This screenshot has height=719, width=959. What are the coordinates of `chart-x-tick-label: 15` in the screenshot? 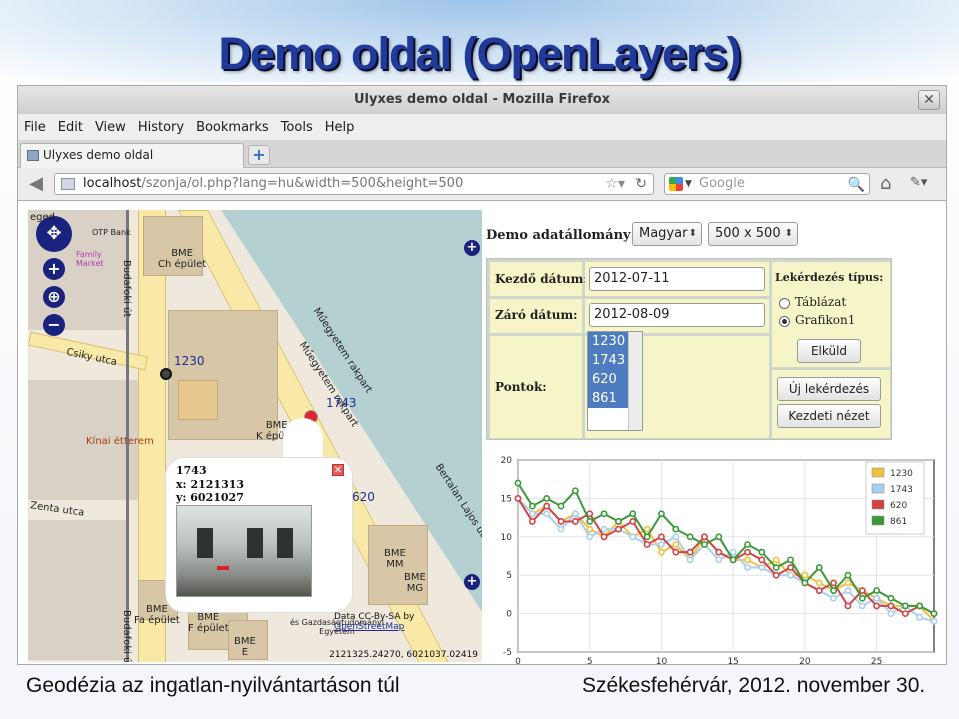 It's located at (732, 661).